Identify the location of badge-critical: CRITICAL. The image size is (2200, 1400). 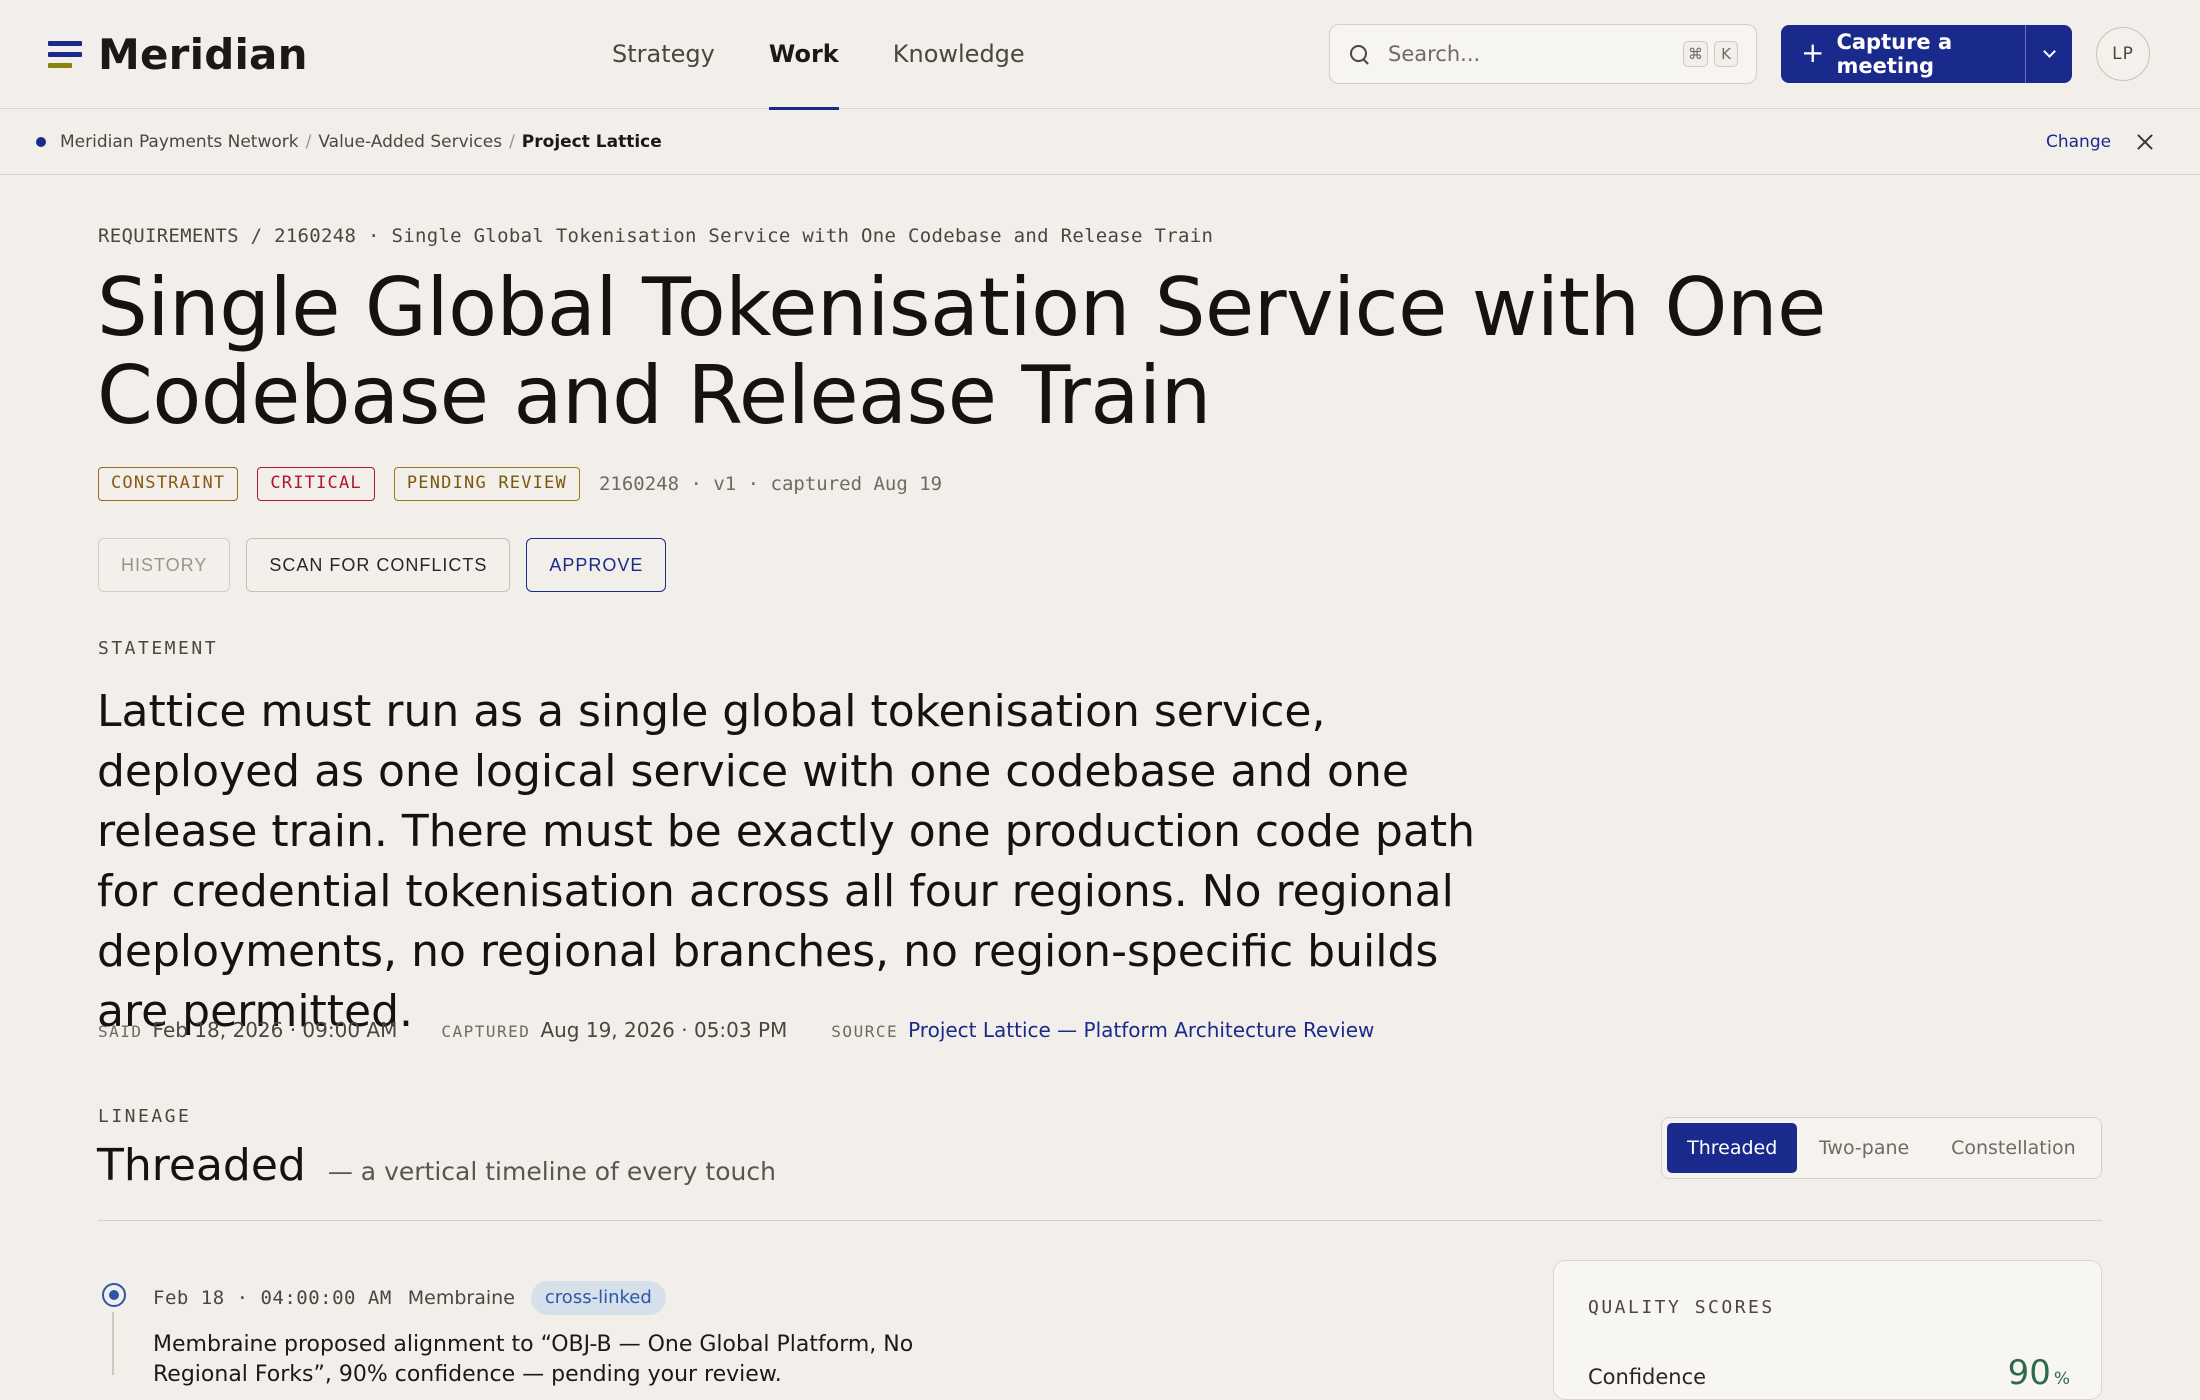
(316, 484).